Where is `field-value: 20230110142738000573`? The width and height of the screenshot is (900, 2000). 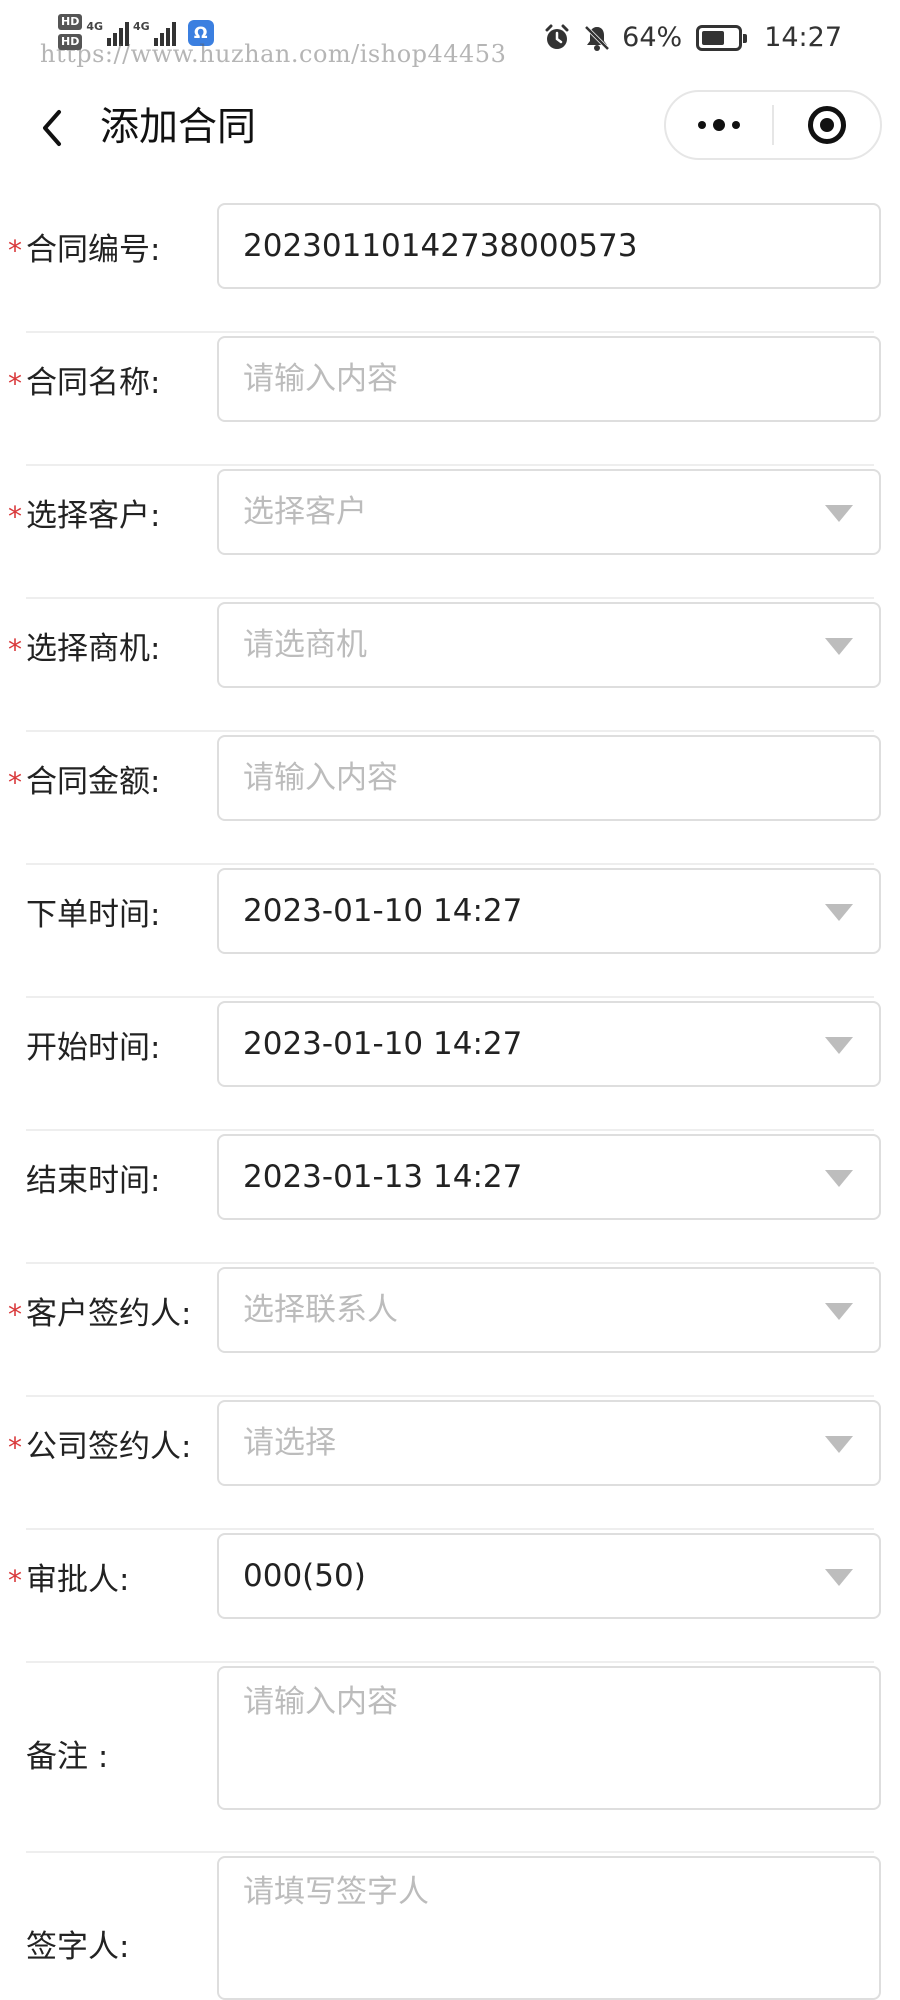 field-value: 20230110142738000573 is located at coordinates (440, 246).